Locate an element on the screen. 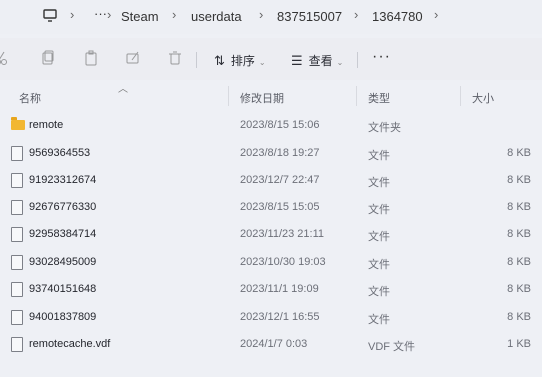 Image resolution: width=542 pixels, height=377 pixels. list-item: 91923312674 2023/12/7 22:47 文件 8 KB is located at coordinates (271, 181).